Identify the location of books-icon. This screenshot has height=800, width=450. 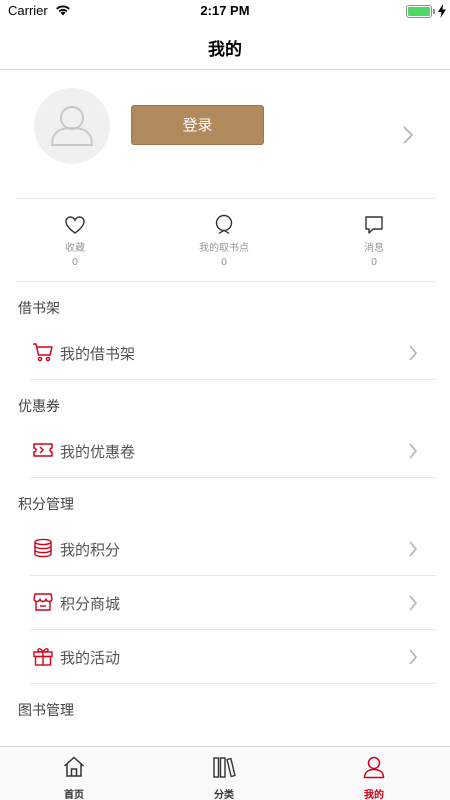
(224, 767).